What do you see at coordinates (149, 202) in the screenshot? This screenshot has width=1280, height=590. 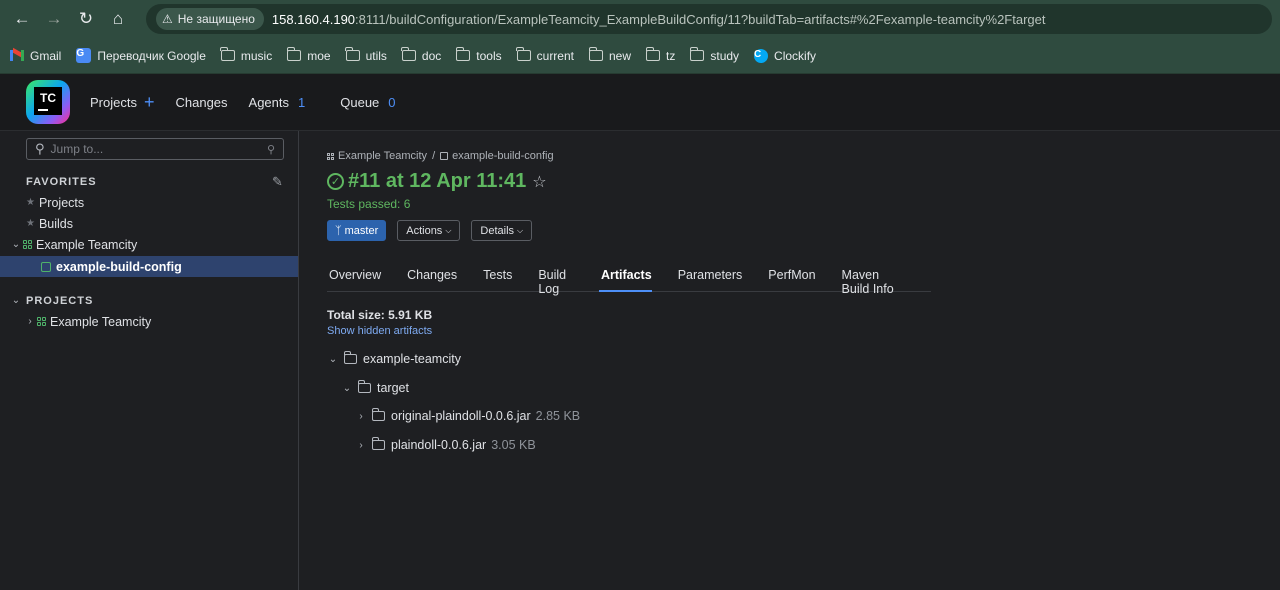 I see `sidebar-item-projects: ★ Projects` at bounding box center [149, 202].